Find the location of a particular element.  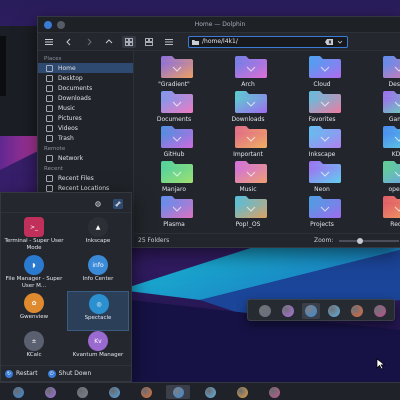

folder-item: Inkscape is located at coordinates (322, 143).